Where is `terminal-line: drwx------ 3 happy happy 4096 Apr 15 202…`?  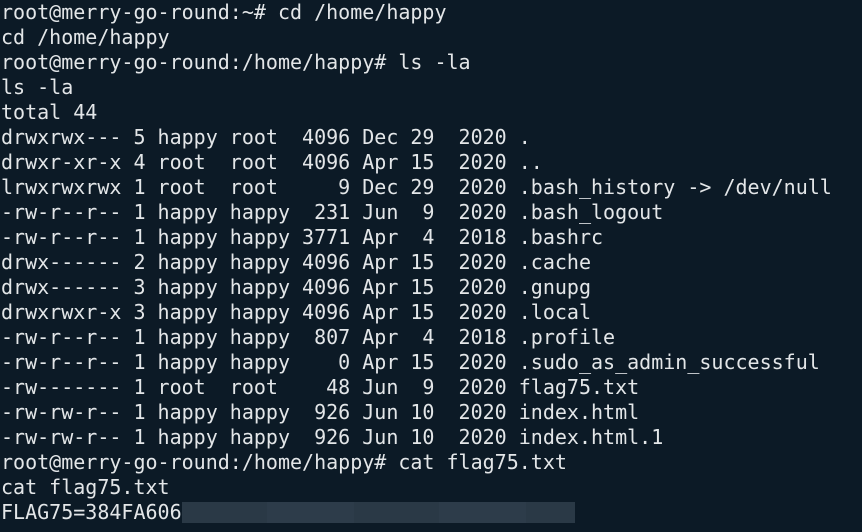
terminal-line: drwx------ 3 happy happy 4096 Apr 15 202… is located at coordinates (296, 287).